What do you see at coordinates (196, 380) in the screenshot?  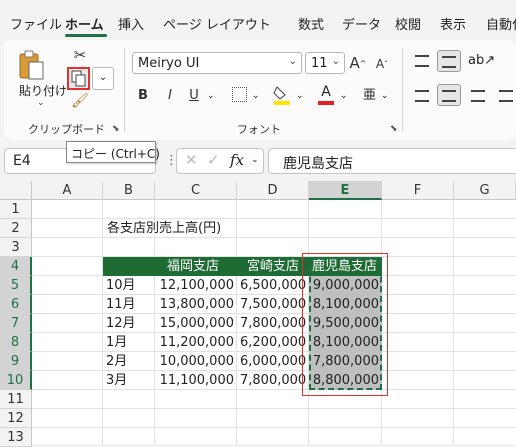 I see `table-cell: 11,100,000` at bounding box center [196, 380].